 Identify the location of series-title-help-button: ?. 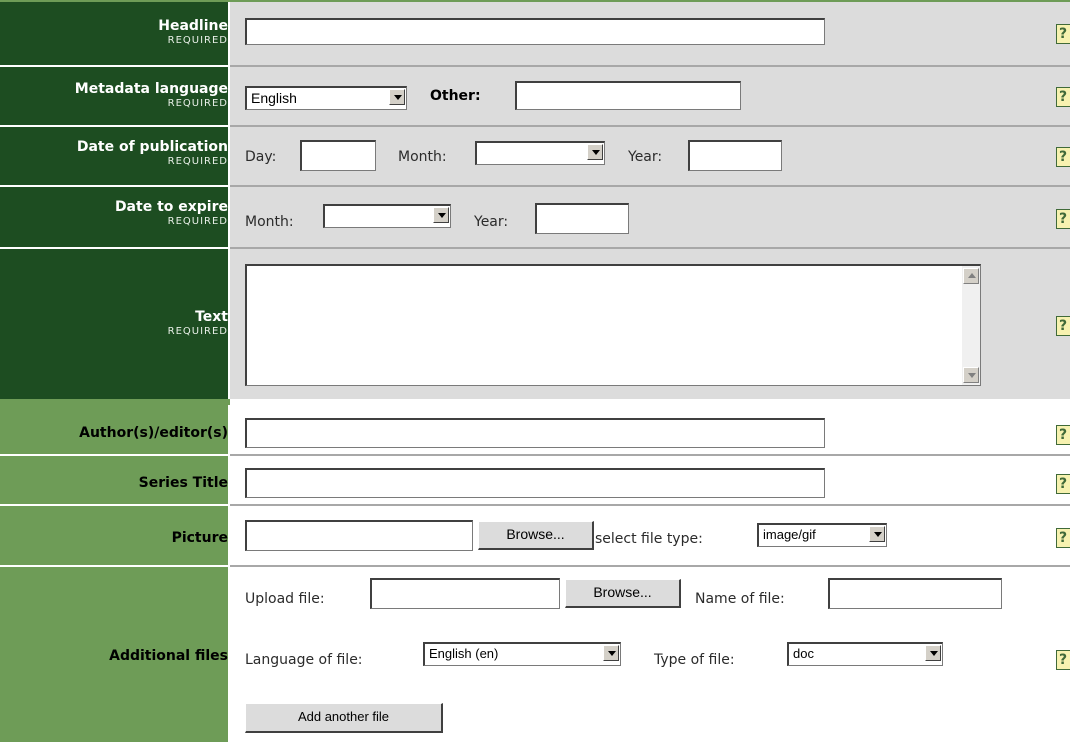
(1063, 484).